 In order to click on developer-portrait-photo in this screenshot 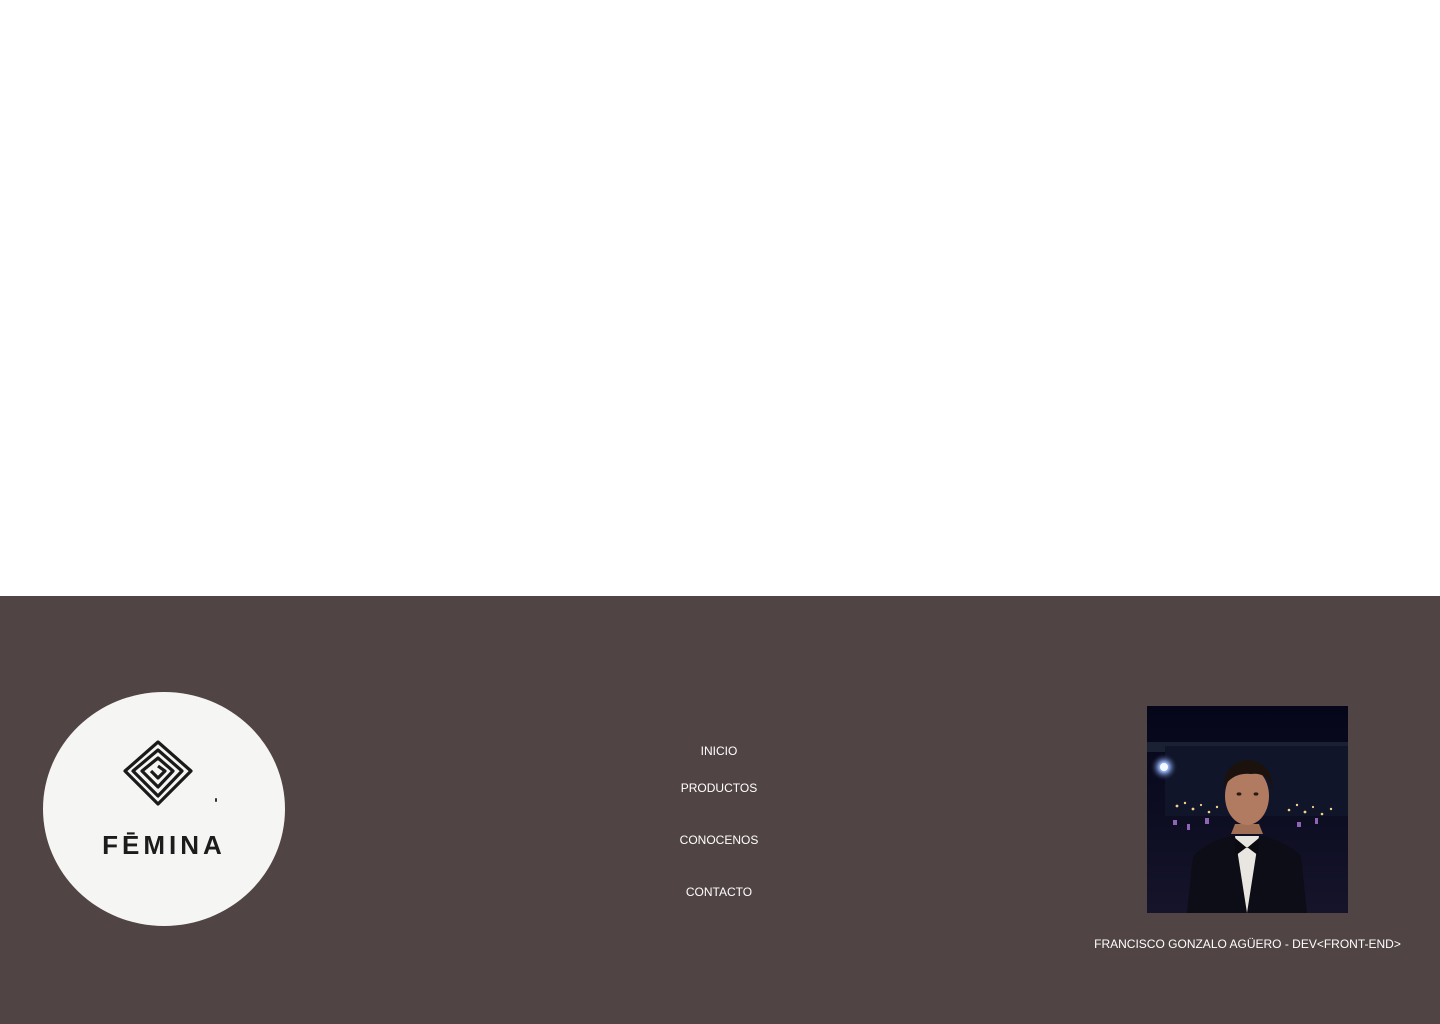, I will do `click(1247, 809)`.